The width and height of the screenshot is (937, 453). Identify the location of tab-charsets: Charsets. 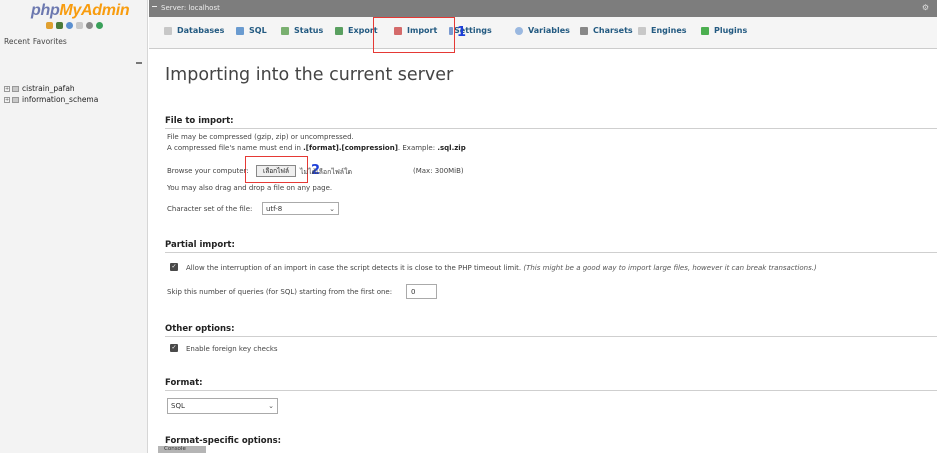
(606, 30).